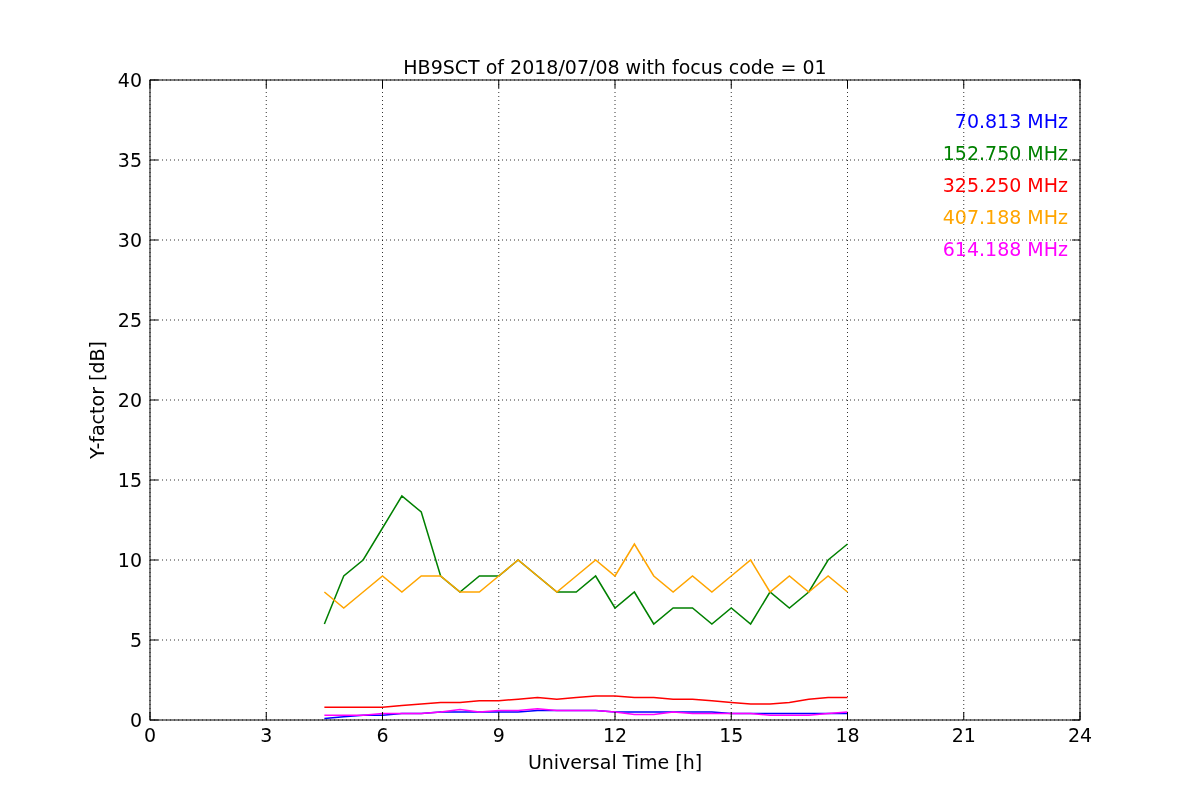 This screenshot has height=800, width=1200. Describe the element at coordinates (266, 735) in the screenshot. I see `tick-label: 3` at that location.